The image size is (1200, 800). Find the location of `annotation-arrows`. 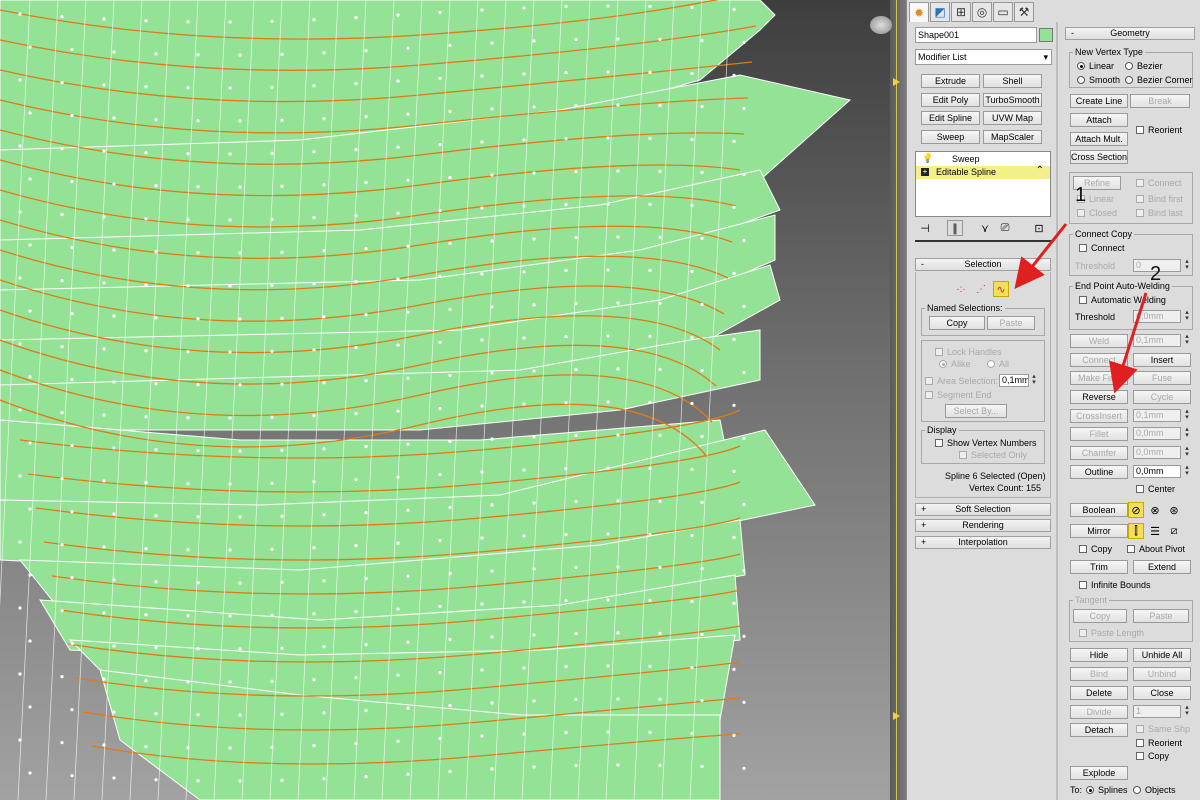

annotation-arrows is located at coordinates (1081, 308).